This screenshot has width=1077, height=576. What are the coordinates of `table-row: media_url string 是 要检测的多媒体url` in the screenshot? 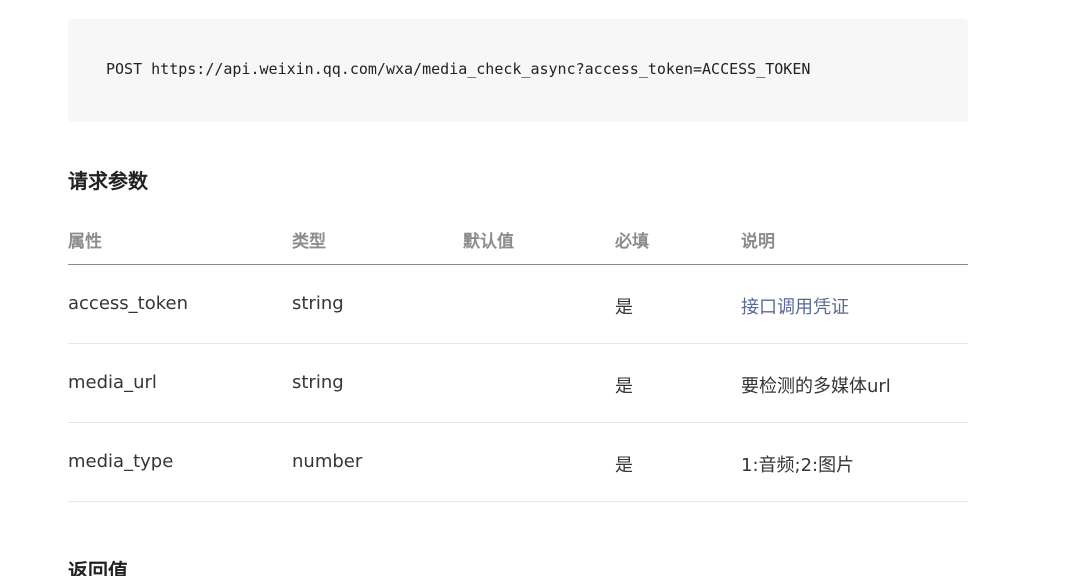 It's located at (518, 383).